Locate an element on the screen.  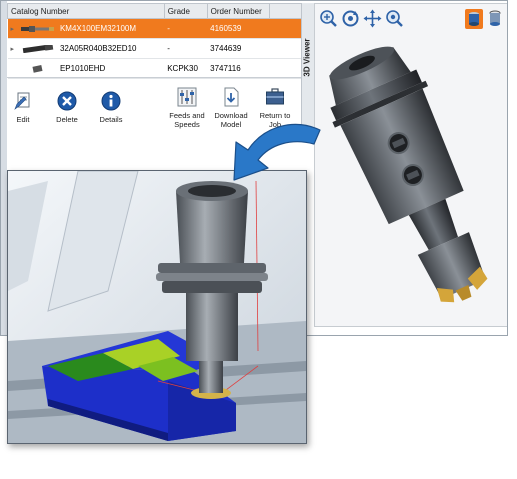
briefcase-icon is located at coordinates (275, 96).